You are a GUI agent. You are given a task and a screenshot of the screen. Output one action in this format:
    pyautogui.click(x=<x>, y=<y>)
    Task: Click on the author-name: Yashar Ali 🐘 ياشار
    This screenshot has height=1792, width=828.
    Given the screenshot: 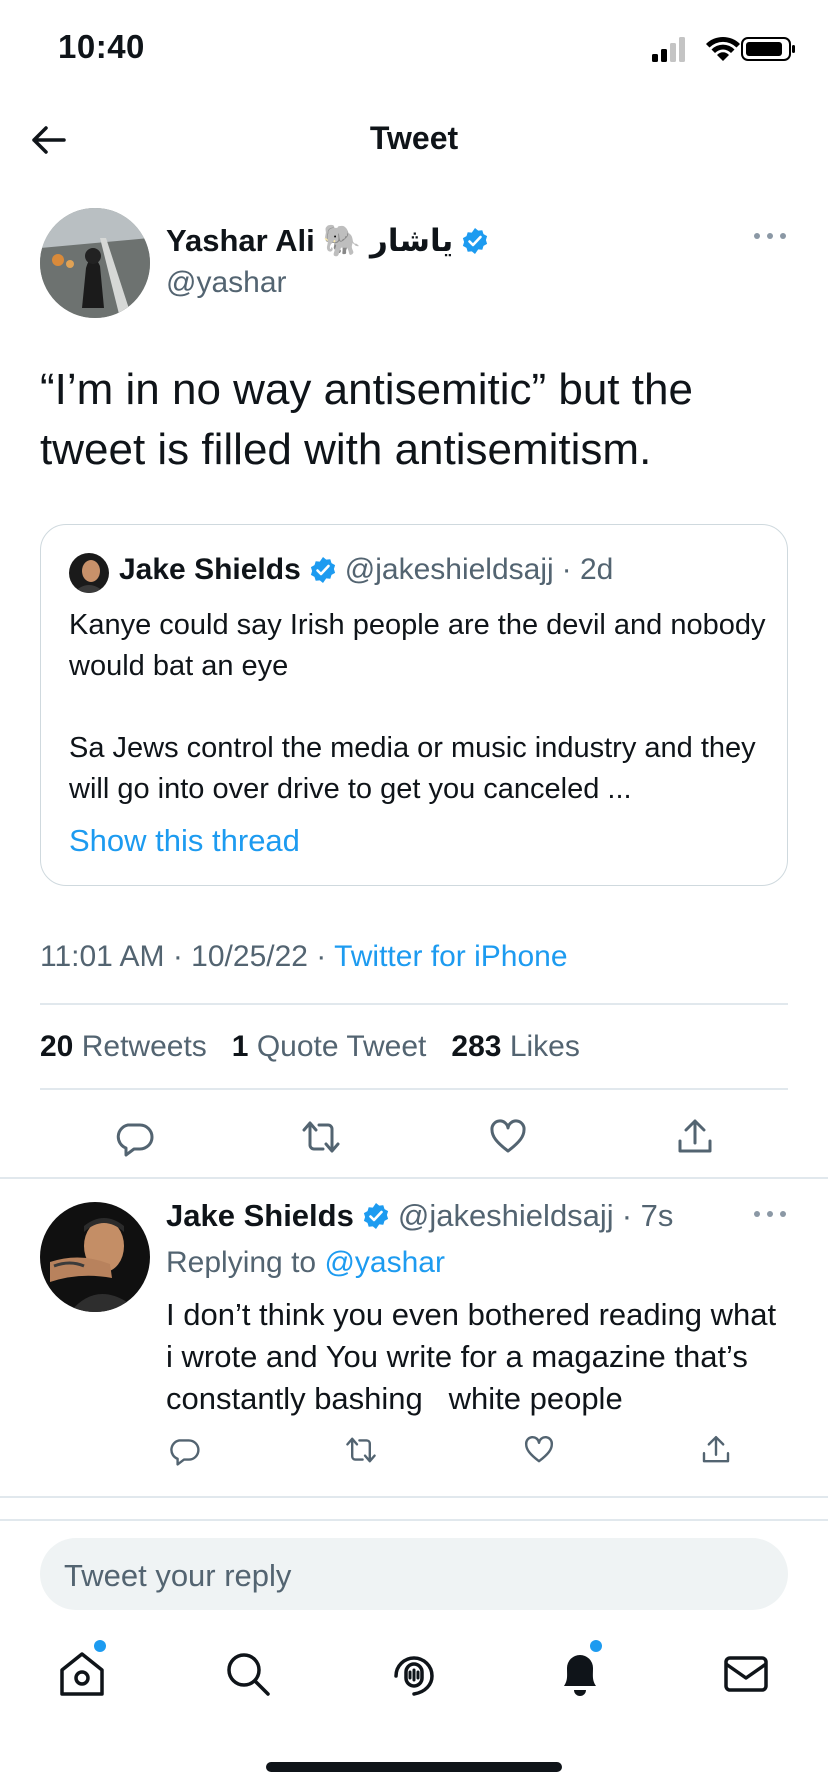 What is the action you would take?
    pyautogui.click(x=327, y=240)
    